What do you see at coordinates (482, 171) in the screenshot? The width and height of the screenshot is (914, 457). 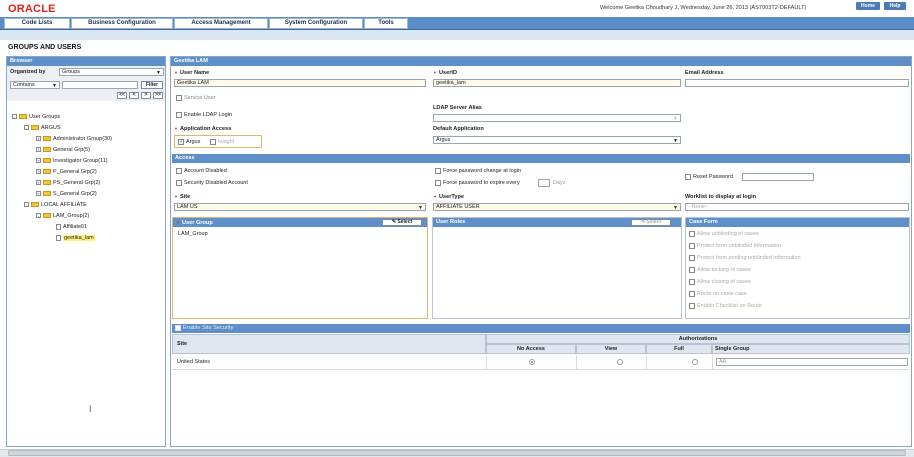 I see `force-change-label: Force password change at login` at bounding box center [482, 171].